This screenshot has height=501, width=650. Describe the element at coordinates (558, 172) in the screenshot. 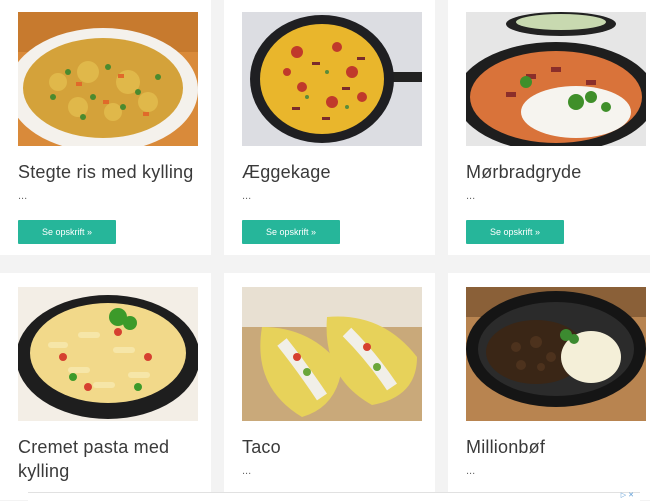

I see `recipe-title: Mørbradgryde` at that location.